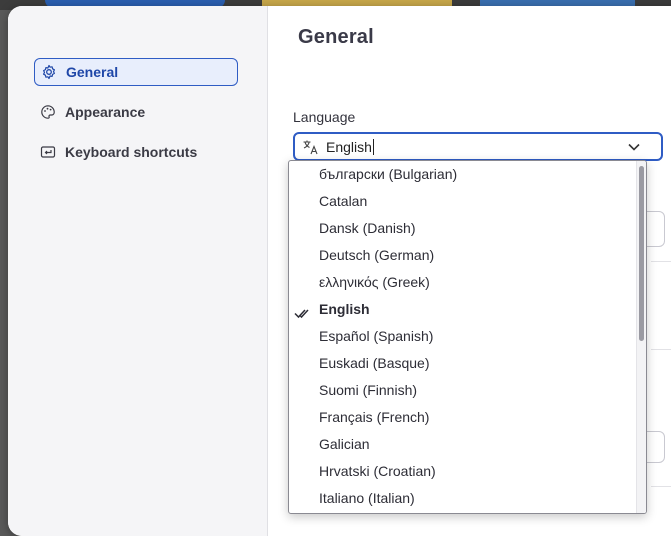 Image resolution: width=671 pixels, height=536 pixels. What do you see at coordinates (374, 417) in the screenshot?
I see `language-option-label: Français (French)` at bounding box center [374, 417].